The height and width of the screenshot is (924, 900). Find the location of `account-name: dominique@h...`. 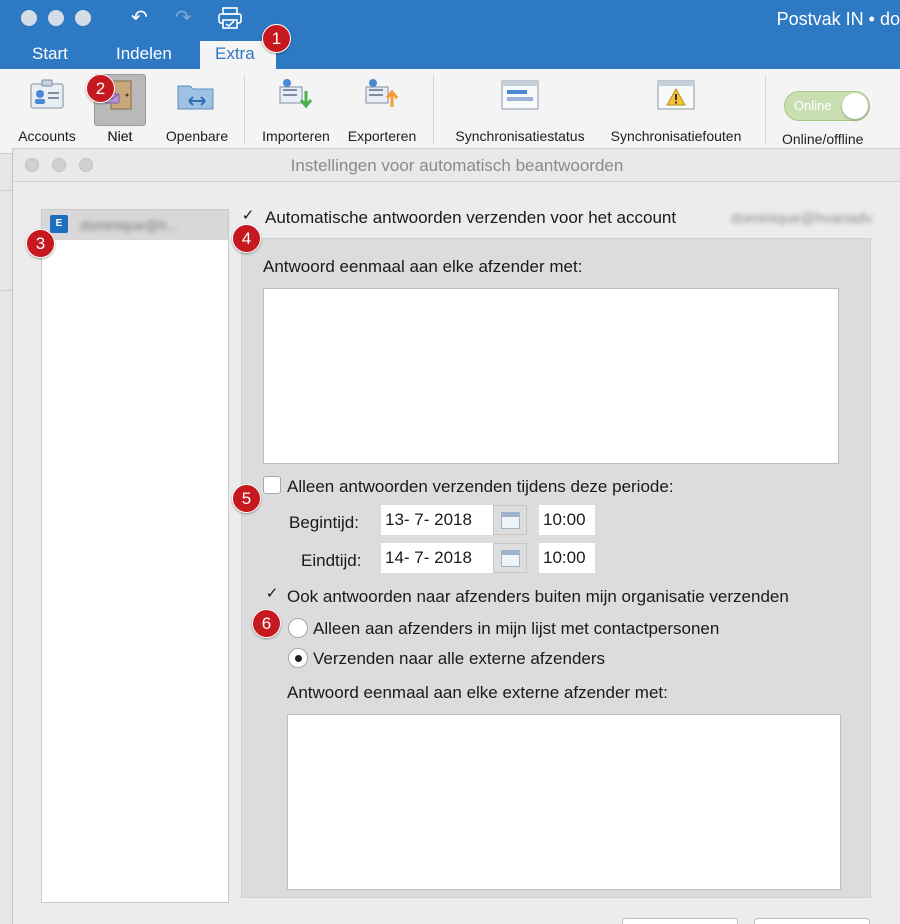

account-name: dominique@h... is located at coordinates (129, 225).